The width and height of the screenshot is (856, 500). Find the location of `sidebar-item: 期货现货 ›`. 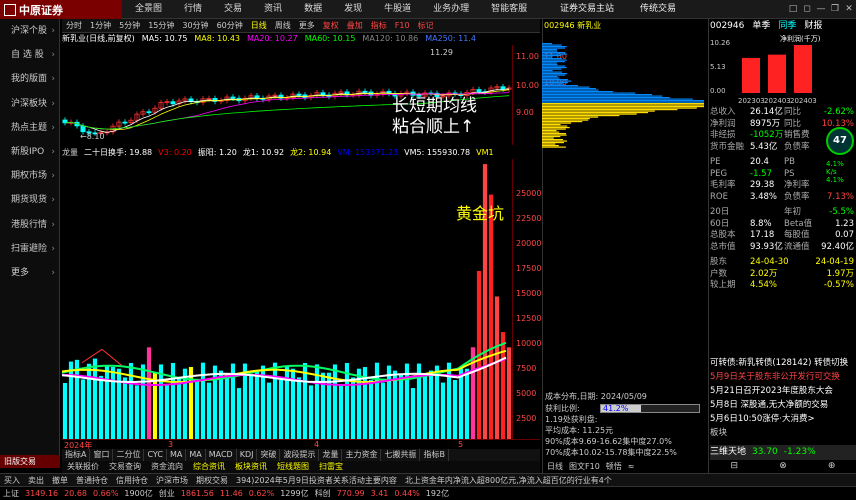

sidebar-item: 期货现货 › is located at coordinates (29, 200).